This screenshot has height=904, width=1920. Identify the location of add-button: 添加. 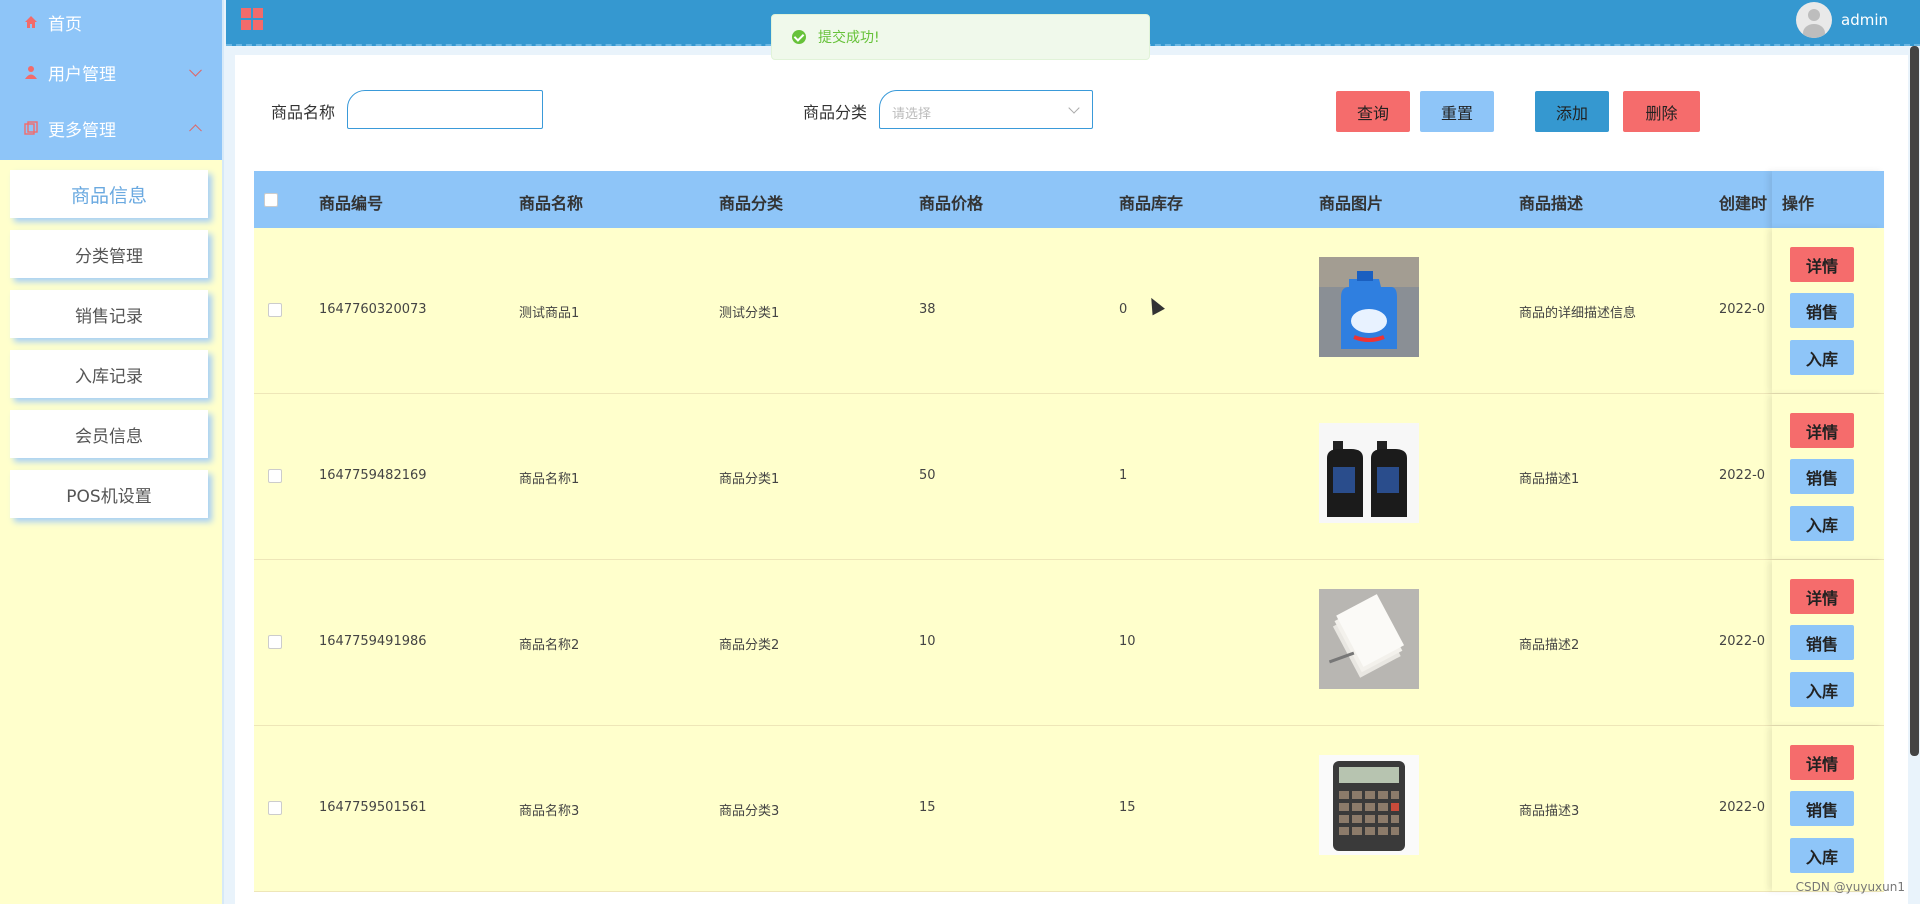
(1572, 111).